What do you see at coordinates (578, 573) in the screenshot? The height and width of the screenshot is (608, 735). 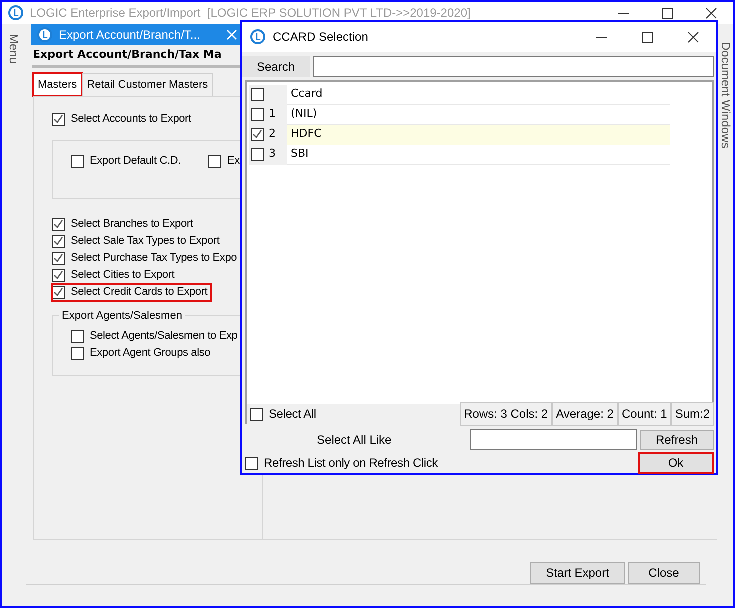 I see `start-export-button: Start Export` at bounding box center [578, 573].